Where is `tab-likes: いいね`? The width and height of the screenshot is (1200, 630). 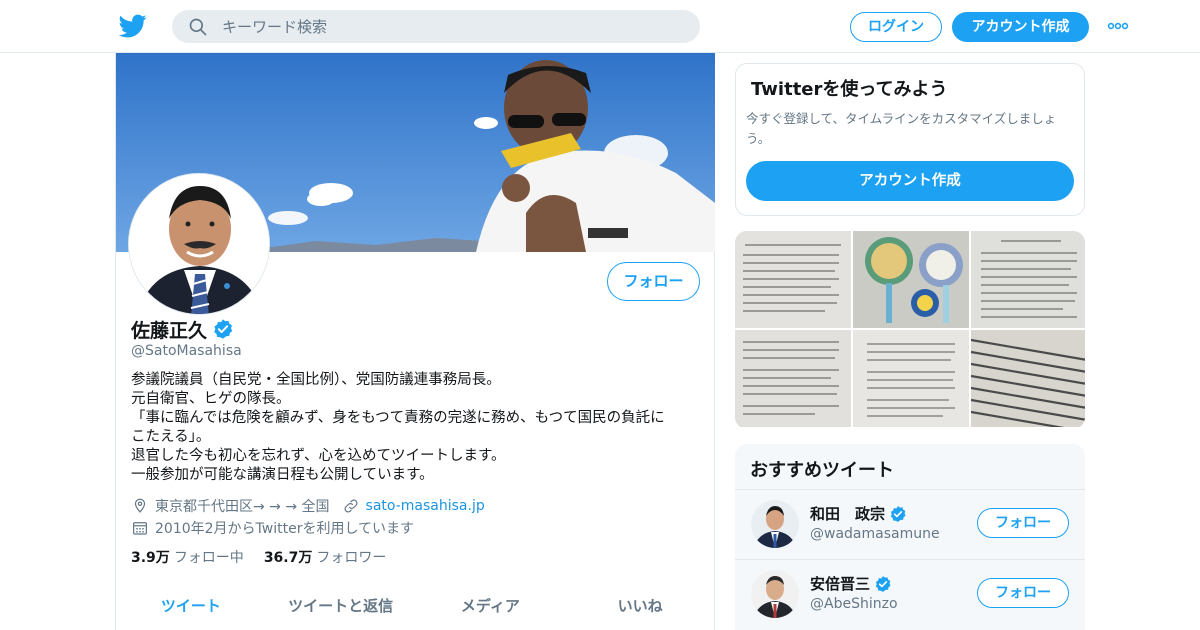 tab-likes: いいね is located at coordinates (640, 609).